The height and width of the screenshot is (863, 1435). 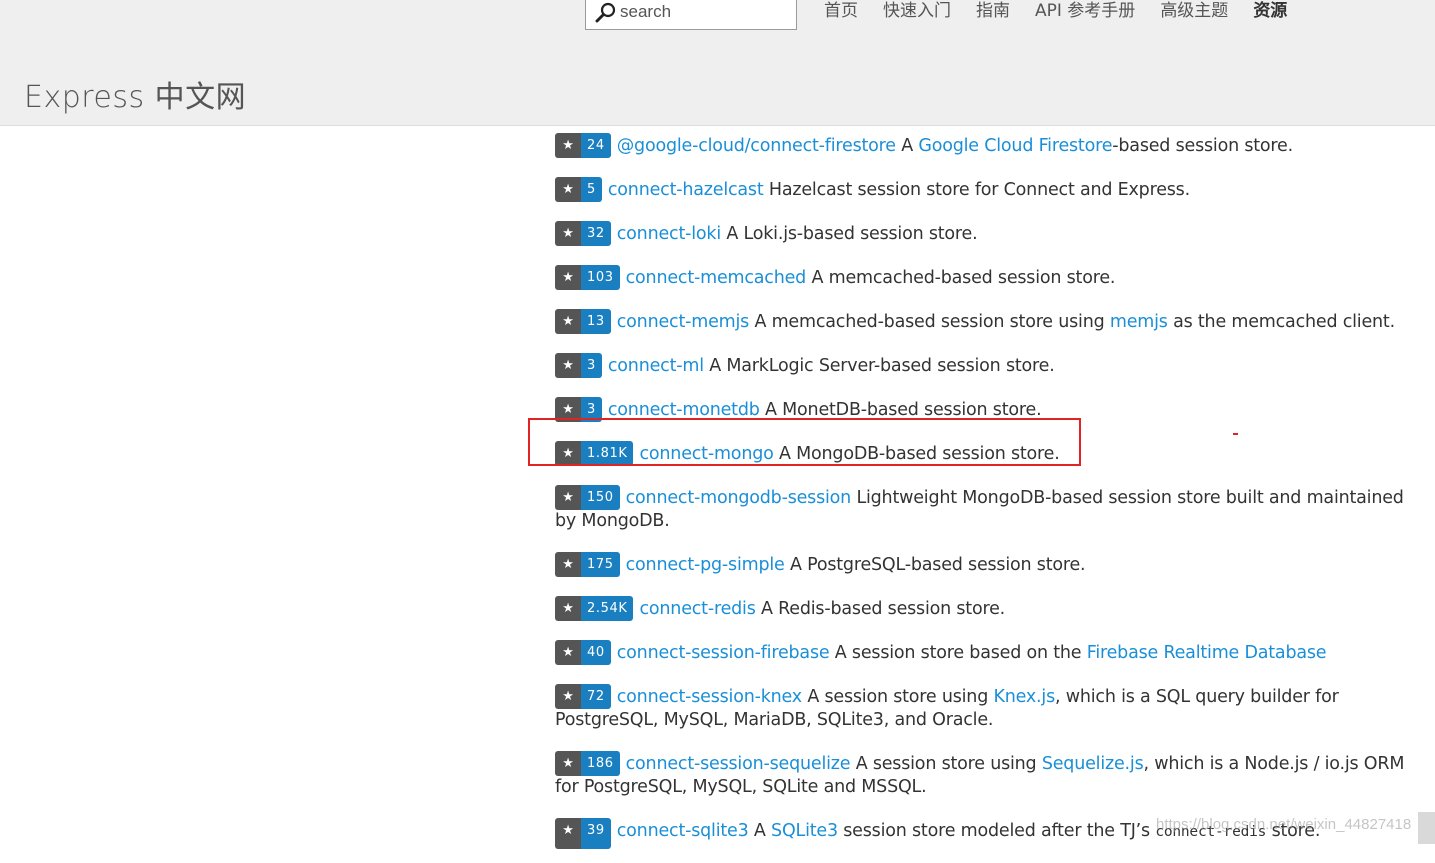 I want to click on package-link: connect-pg-simple, so click(x=705, y=565).